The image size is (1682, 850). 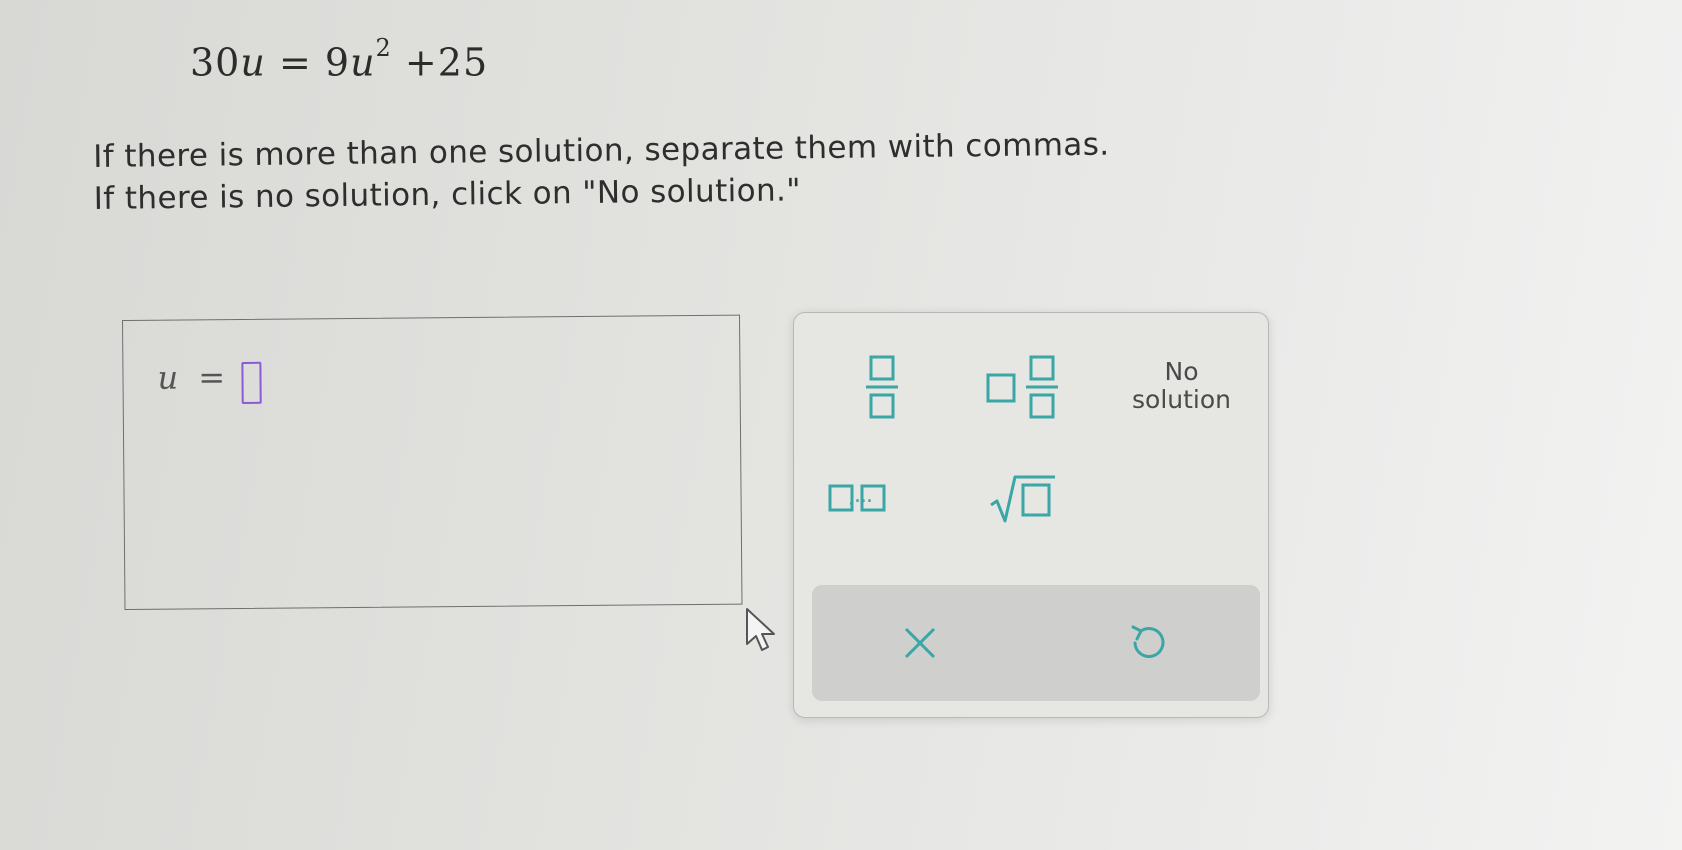 I want to click on undo-button, so click(x=1147, y=643).